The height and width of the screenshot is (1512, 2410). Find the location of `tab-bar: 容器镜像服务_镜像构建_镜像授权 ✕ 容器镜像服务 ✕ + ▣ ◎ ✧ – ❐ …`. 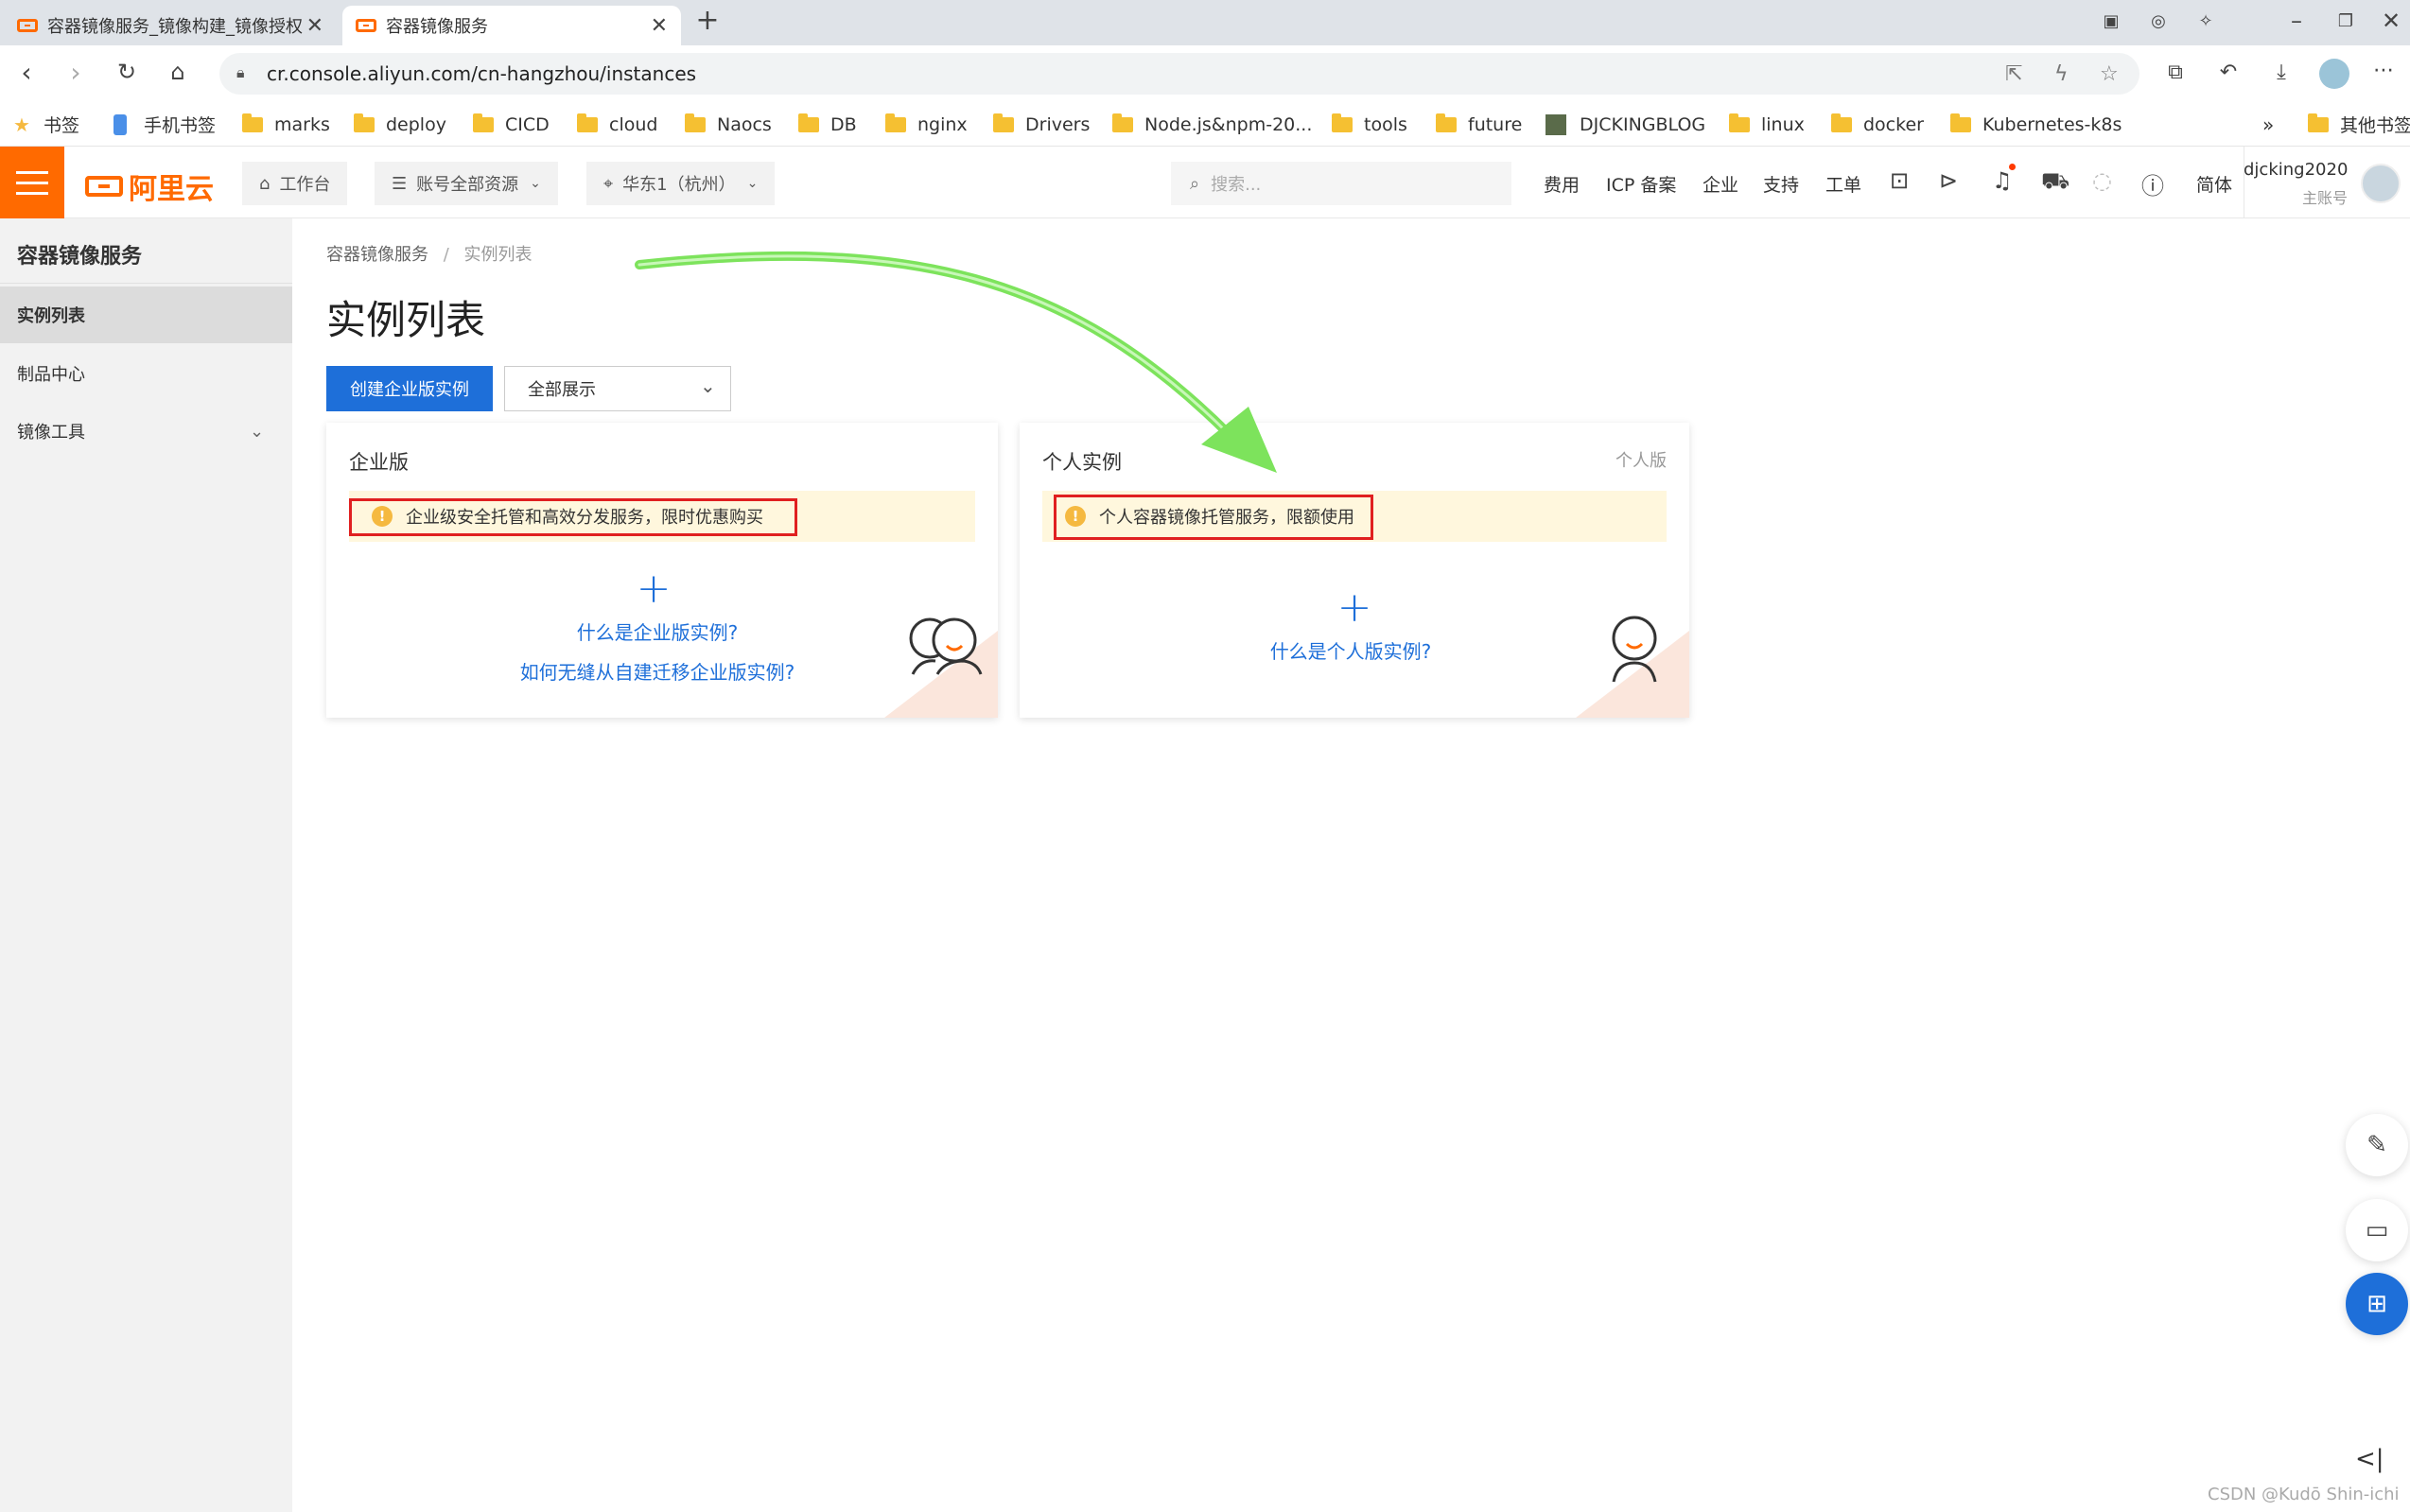

tab-bar: 容器镜像服务_镜像构建_镜像授权 ✕ 容器镜像服务 ✕ + ▣ ◎ ✧ – ❐ … is located at coordinates (1205, 22).